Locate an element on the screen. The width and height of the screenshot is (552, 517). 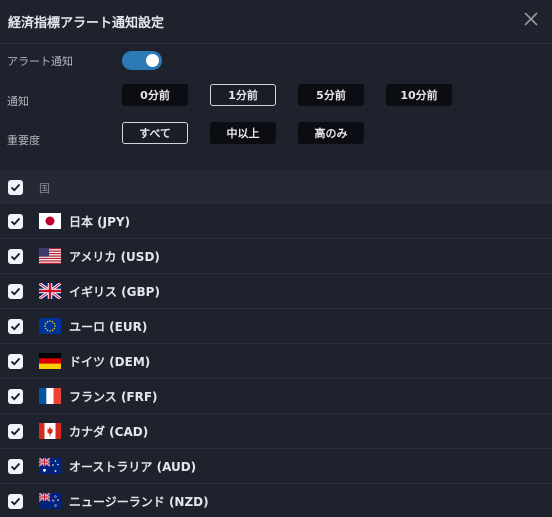
notify-label: 通知 is located at coordinates (18, 101).